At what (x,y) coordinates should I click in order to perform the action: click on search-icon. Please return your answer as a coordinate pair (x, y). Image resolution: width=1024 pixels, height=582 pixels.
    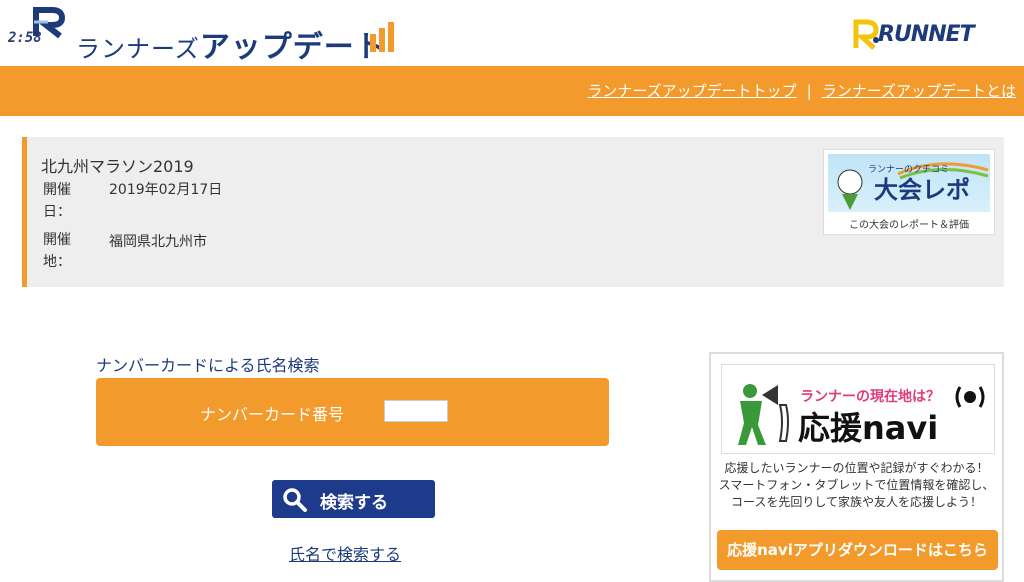
    Looking at the image, I should click on (295, 500).